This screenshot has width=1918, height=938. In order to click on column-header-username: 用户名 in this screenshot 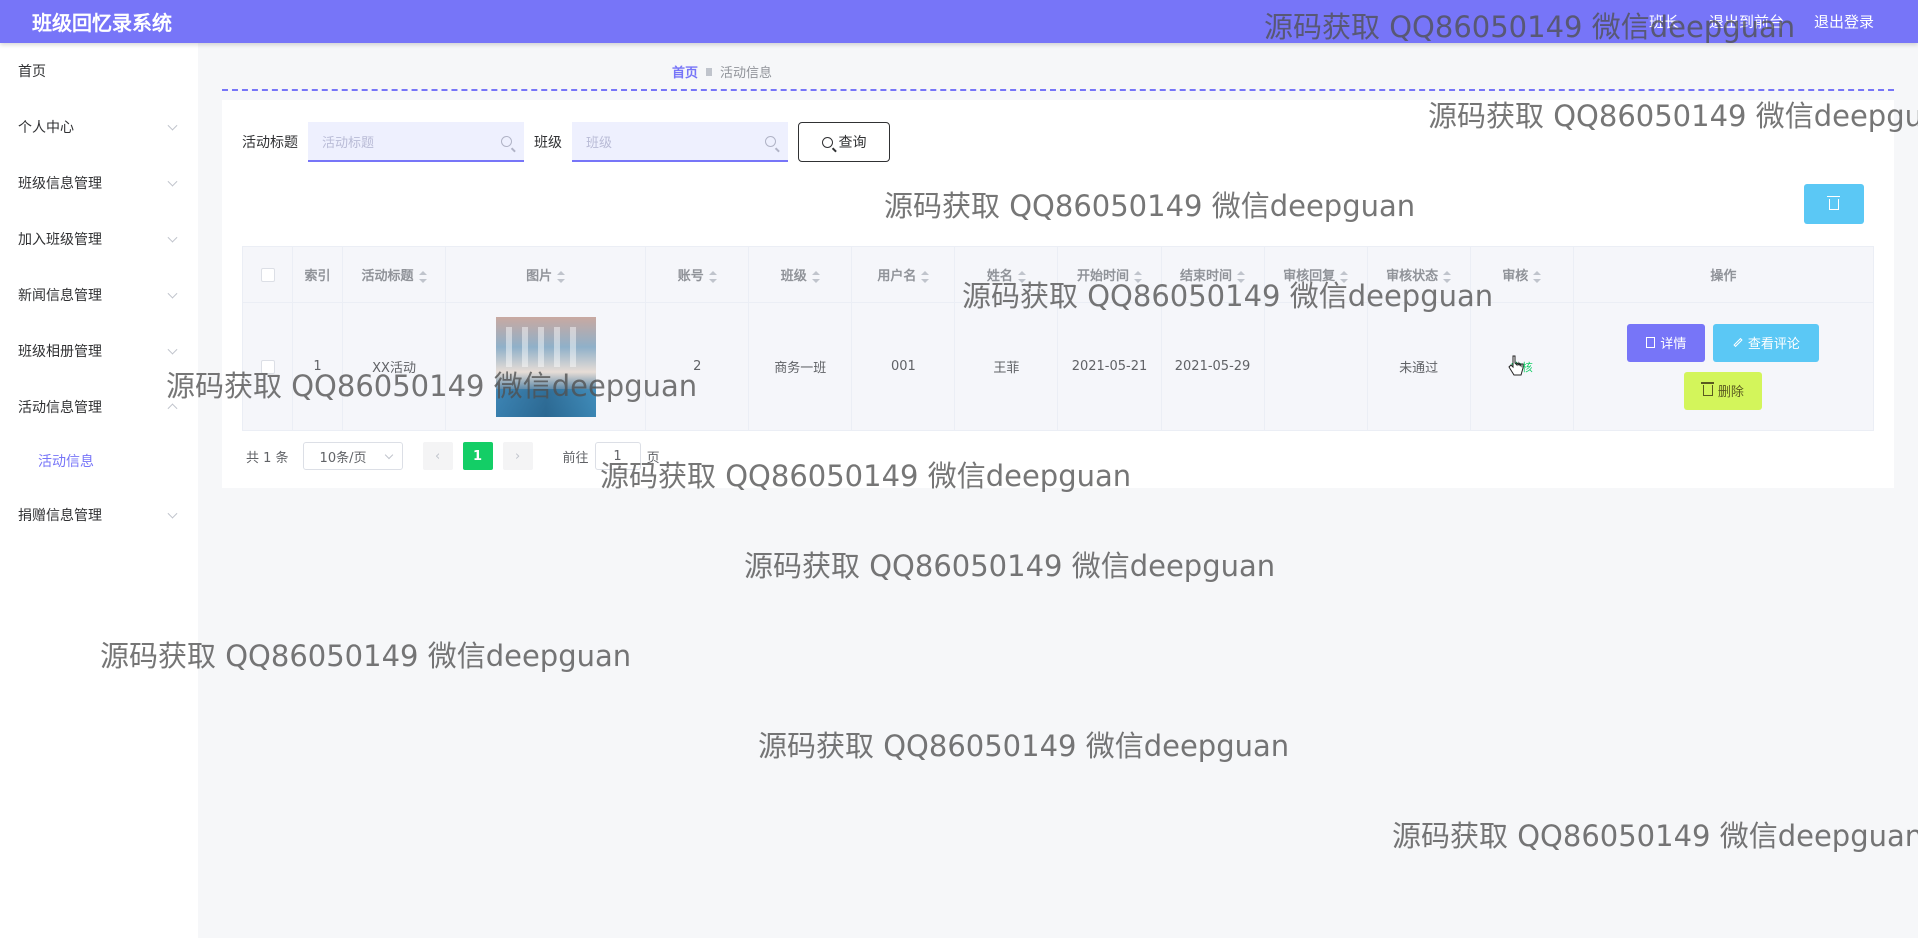, I will do `click(903, 274)`.